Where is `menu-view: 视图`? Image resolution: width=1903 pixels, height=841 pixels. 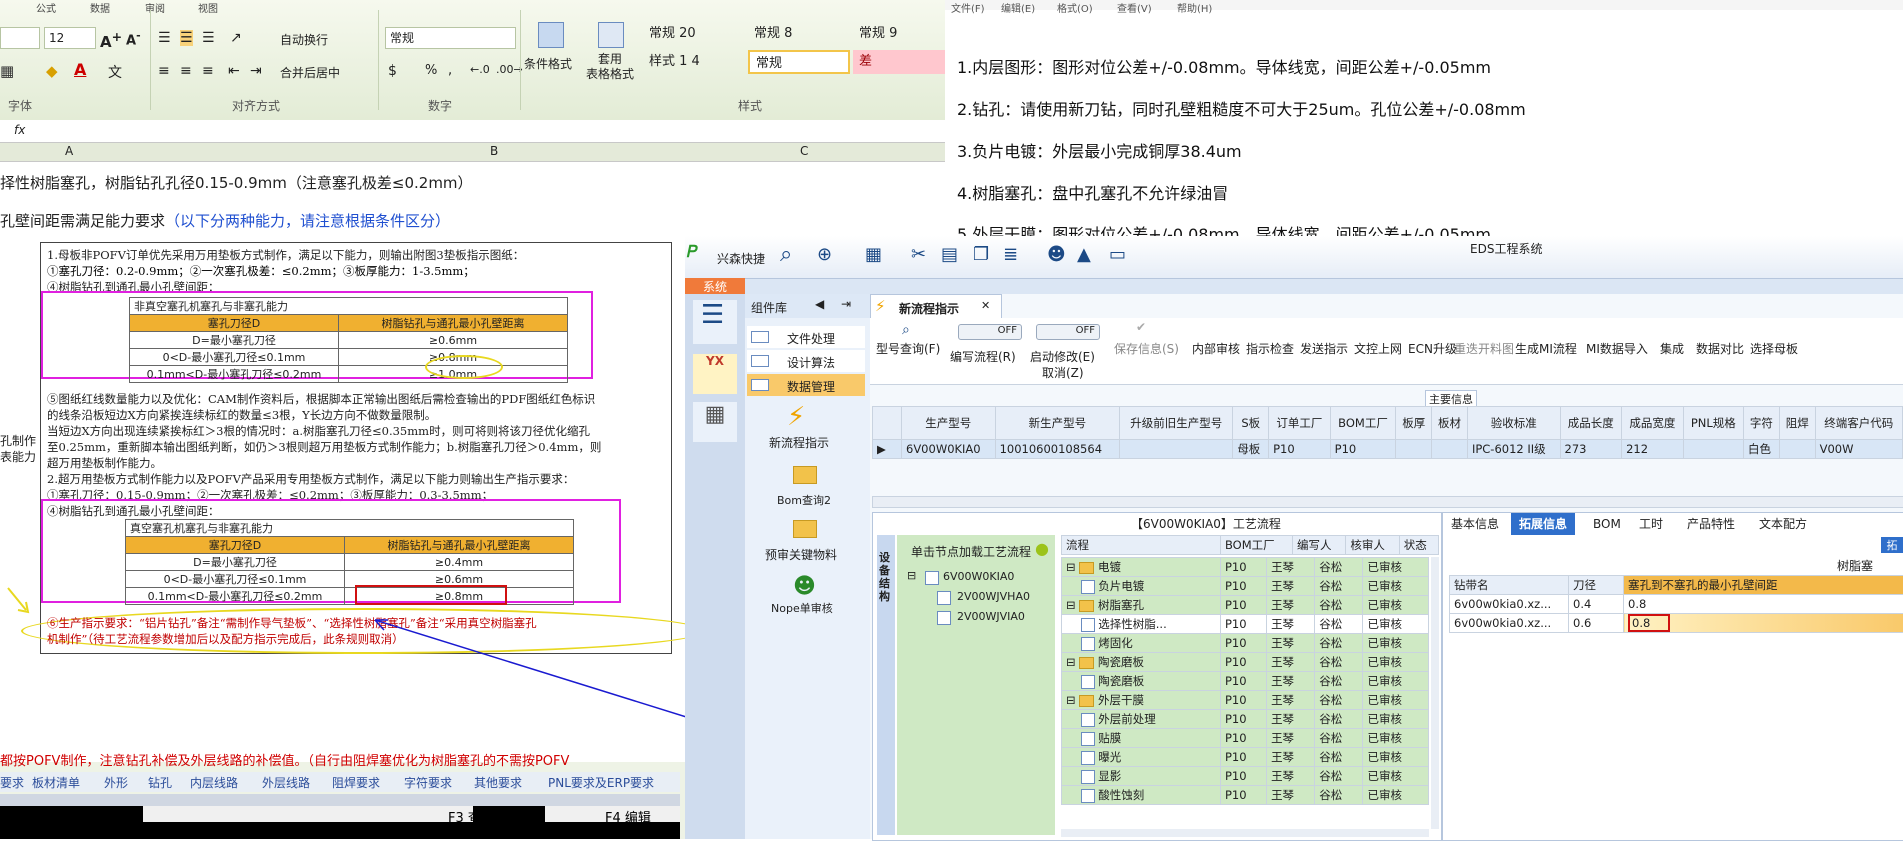
menu-view: 视图 is located at coordinates (208, 5).